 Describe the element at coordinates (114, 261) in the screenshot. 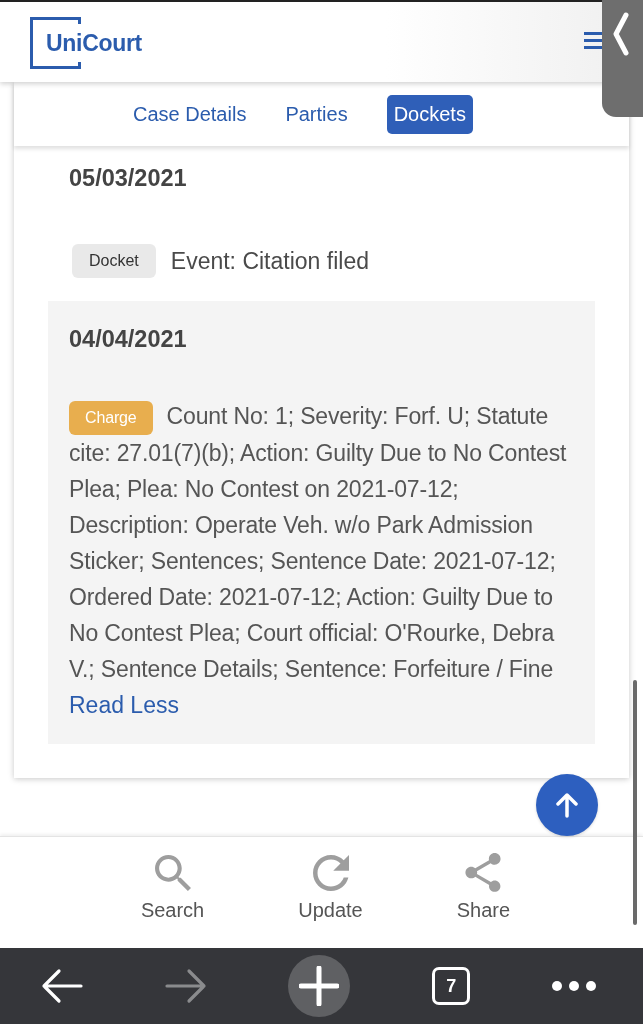

I see `docket-badge: Docket` at that location.